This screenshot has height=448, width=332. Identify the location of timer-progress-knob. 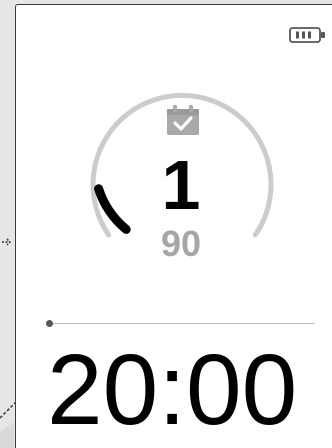
(49, 323).